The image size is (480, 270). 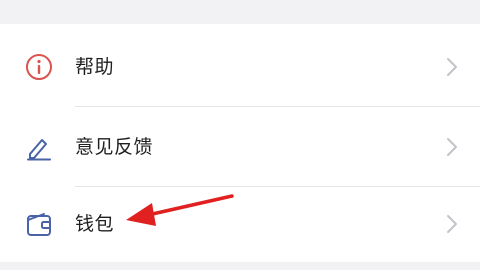 What do you see at coordinates (39, 147) in the screenshot?
I see `pencil-icon` at bounding box center [39, 147].